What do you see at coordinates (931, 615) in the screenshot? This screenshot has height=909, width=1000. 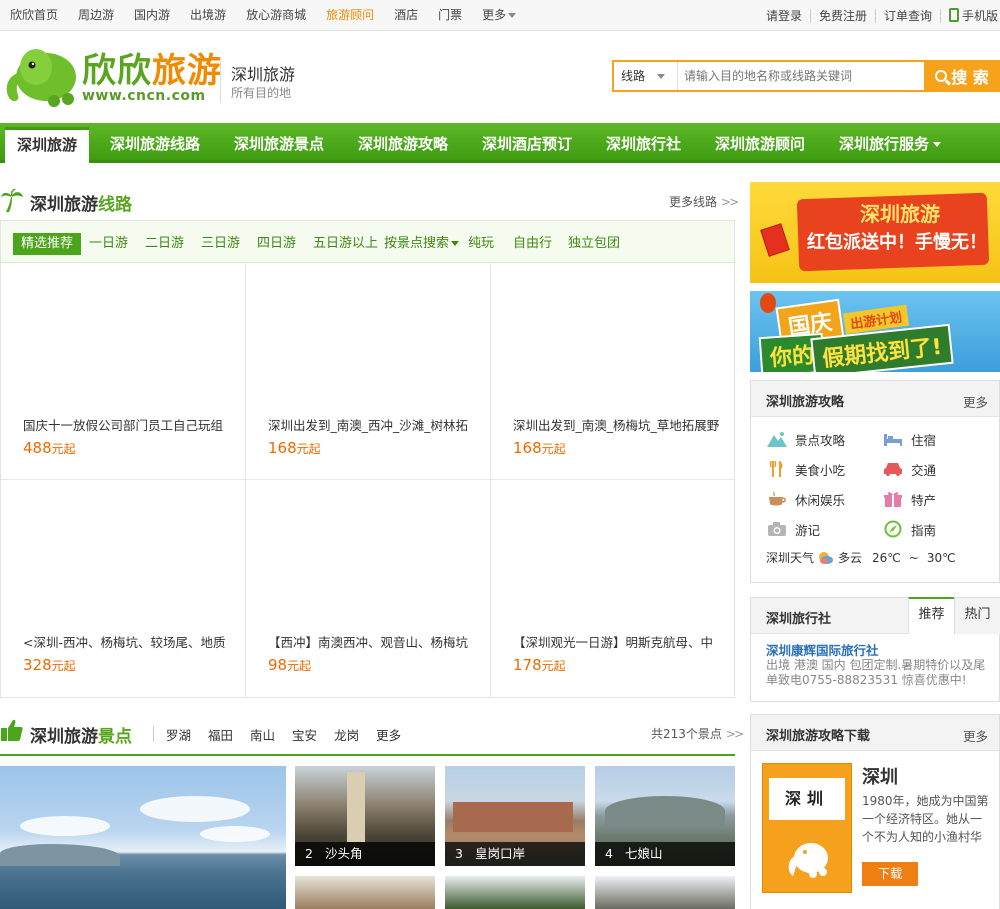 I see `tab-recommend: 推荐` at bounding box center [931, 615].